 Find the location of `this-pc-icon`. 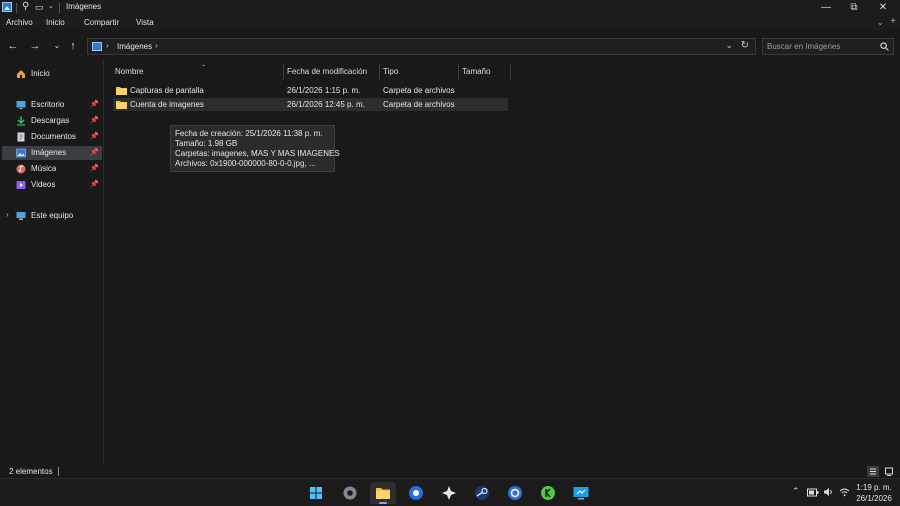

this-pc-icon is located at coordinates (21, 216).